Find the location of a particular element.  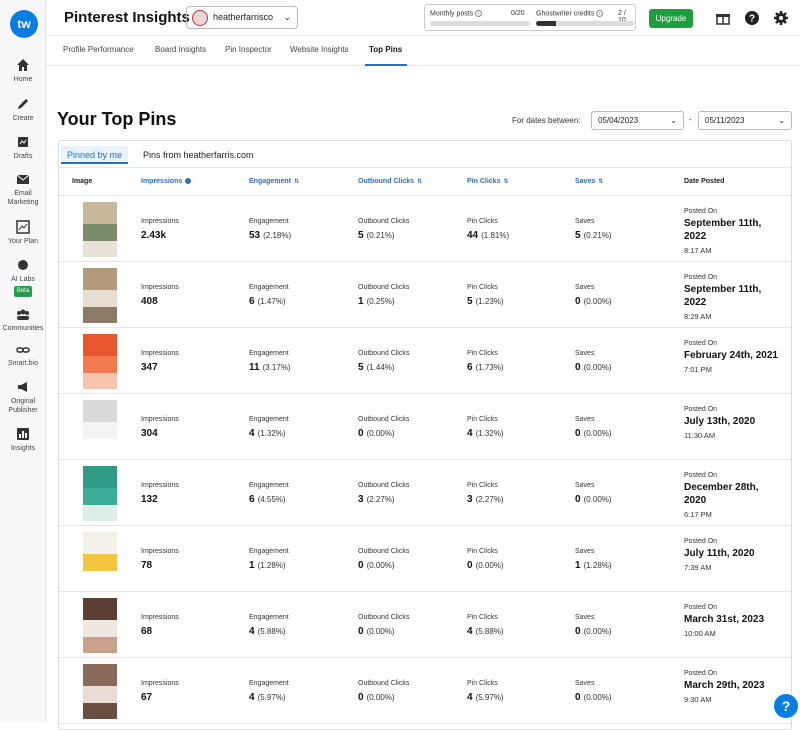

tailwind-logo: tw is located at coordinates (24, 24).